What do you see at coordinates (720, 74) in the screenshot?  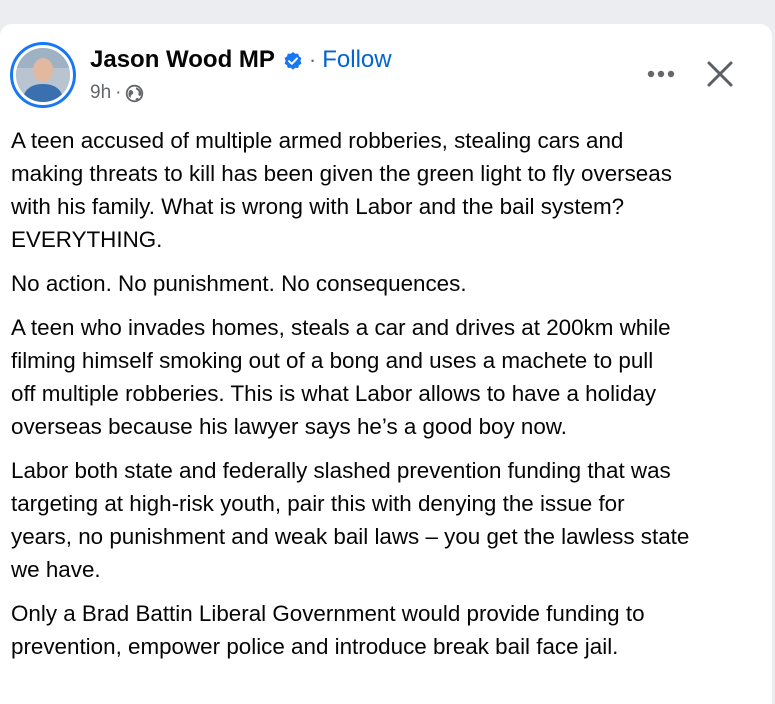 I see `close-icon` at bounding box center [720, 74].